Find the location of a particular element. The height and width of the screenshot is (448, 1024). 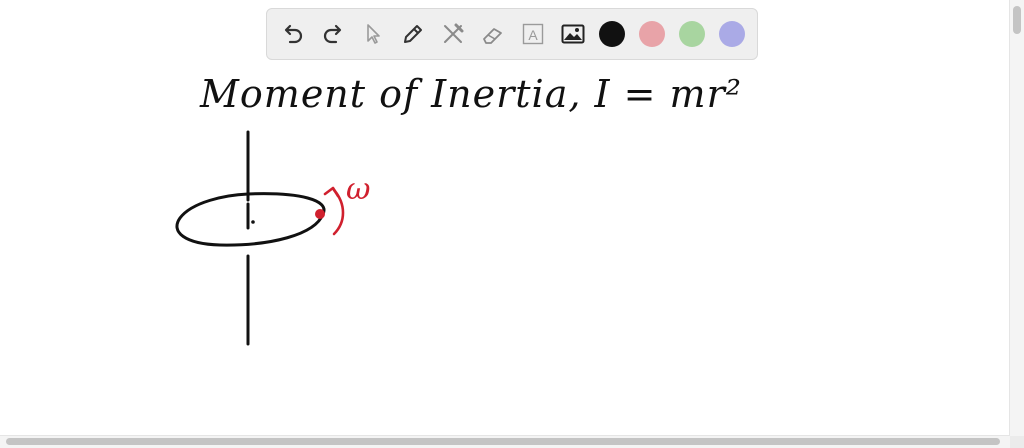

eraser-button is located at coordinates (493, 34).